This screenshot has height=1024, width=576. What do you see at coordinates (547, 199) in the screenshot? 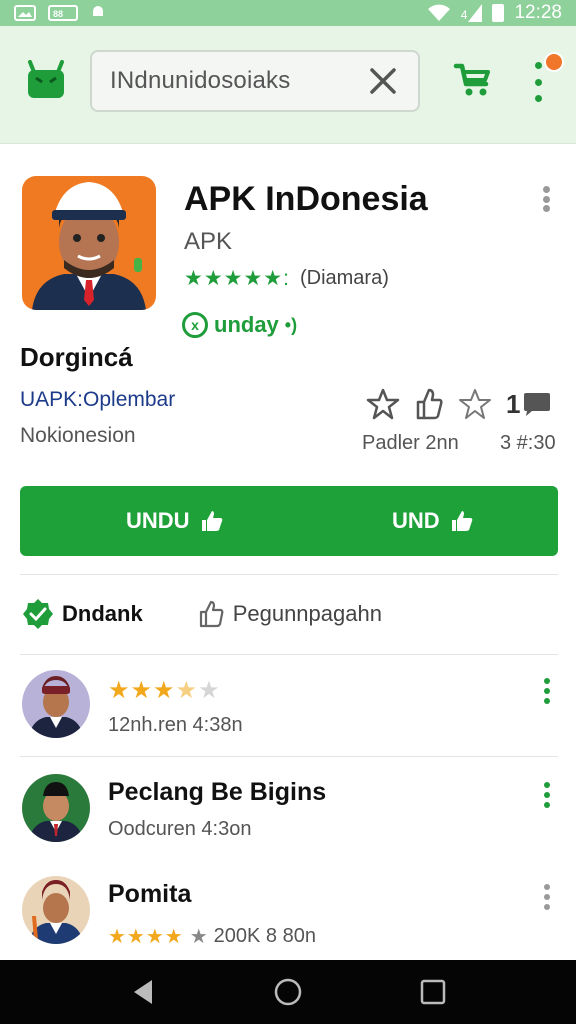
I see `header-more-icon` at bounding box center [547, 199].